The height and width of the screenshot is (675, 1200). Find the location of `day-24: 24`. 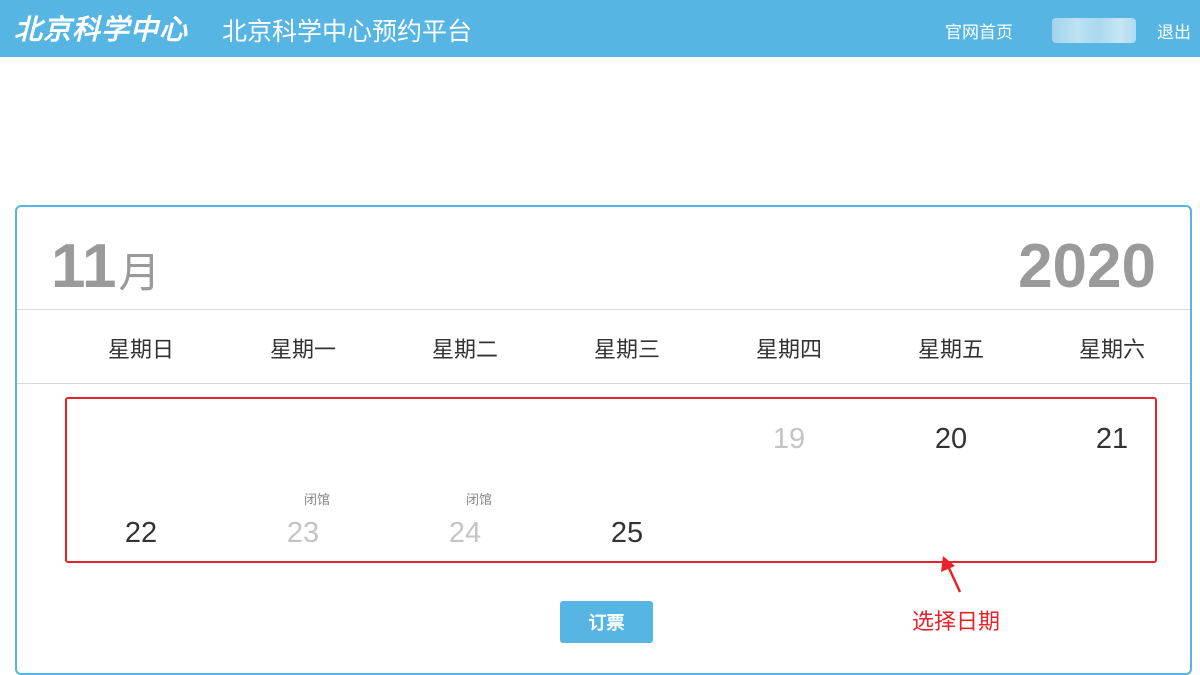

day-24: 24 is located at coordinates (465, 533).